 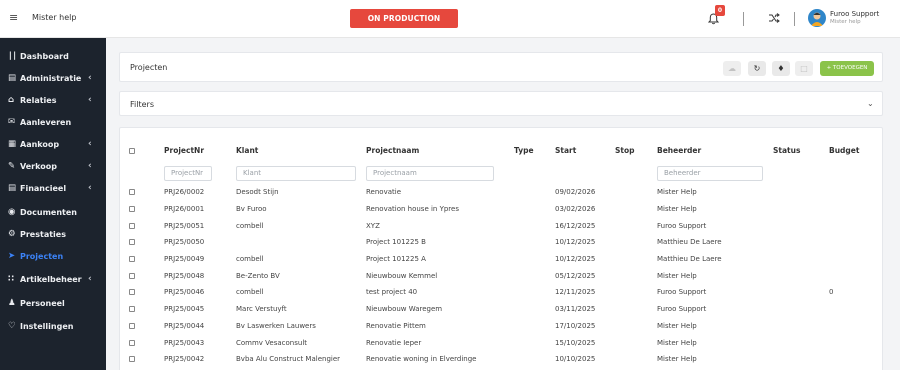 What do you see at coordinates (710, 173) in the screenshot?
I see `beheerder-filter-input: Beheerder` at bounding box center [710, 173].